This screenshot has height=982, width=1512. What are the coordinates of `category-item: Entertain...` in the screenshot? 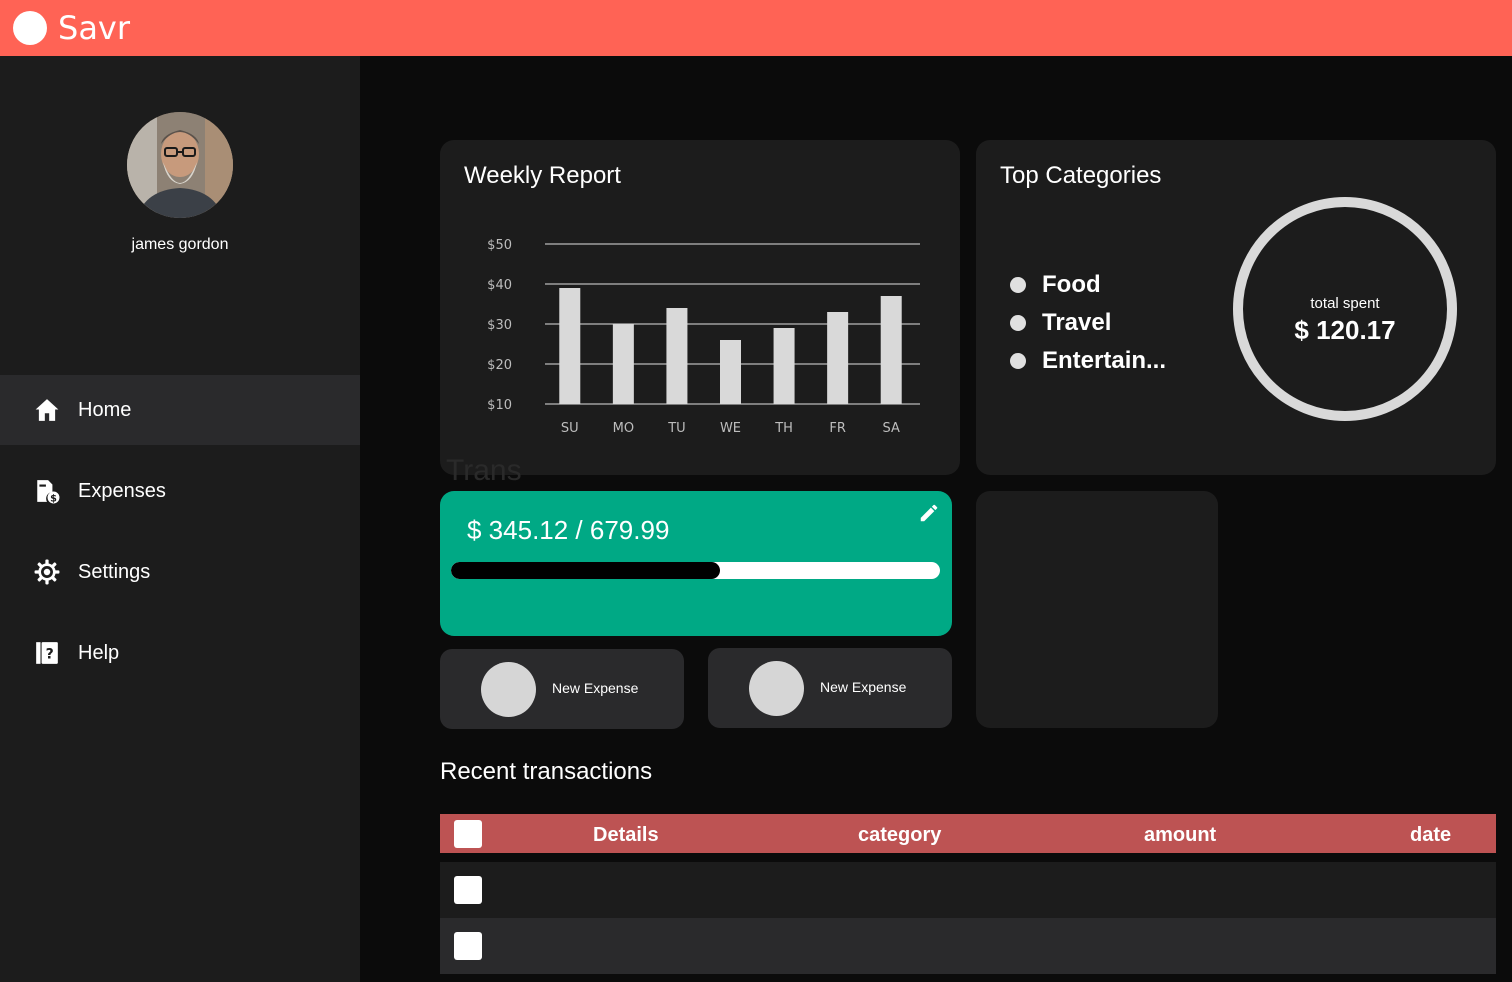 It's located at (1088, 361).